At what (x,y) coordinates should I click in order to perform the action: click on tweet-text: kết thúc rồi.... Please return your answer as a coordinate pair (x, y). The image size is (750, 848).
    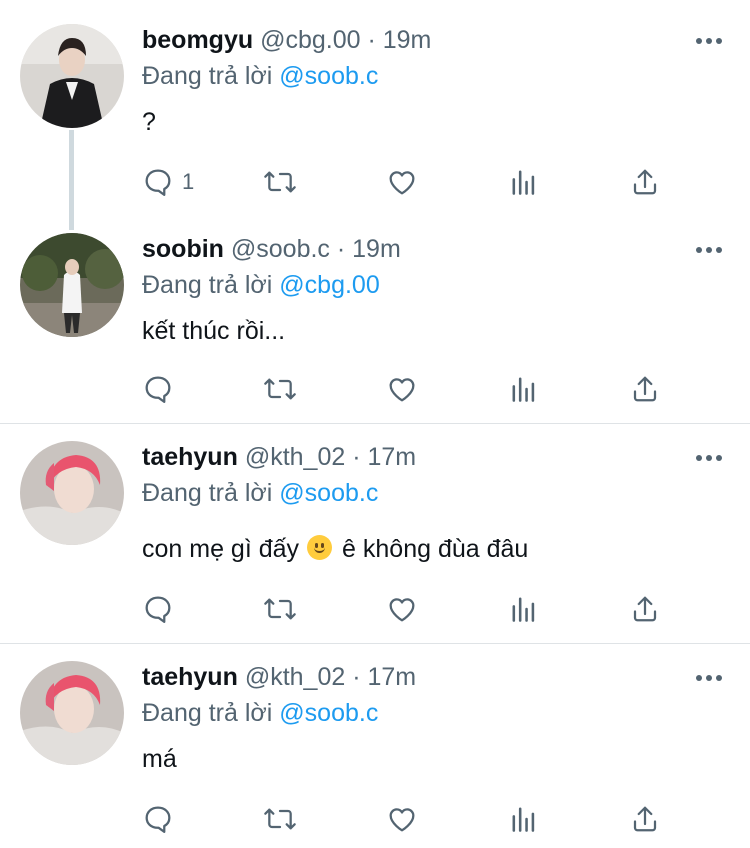
    Looking at the image, I should click on (214, 331).